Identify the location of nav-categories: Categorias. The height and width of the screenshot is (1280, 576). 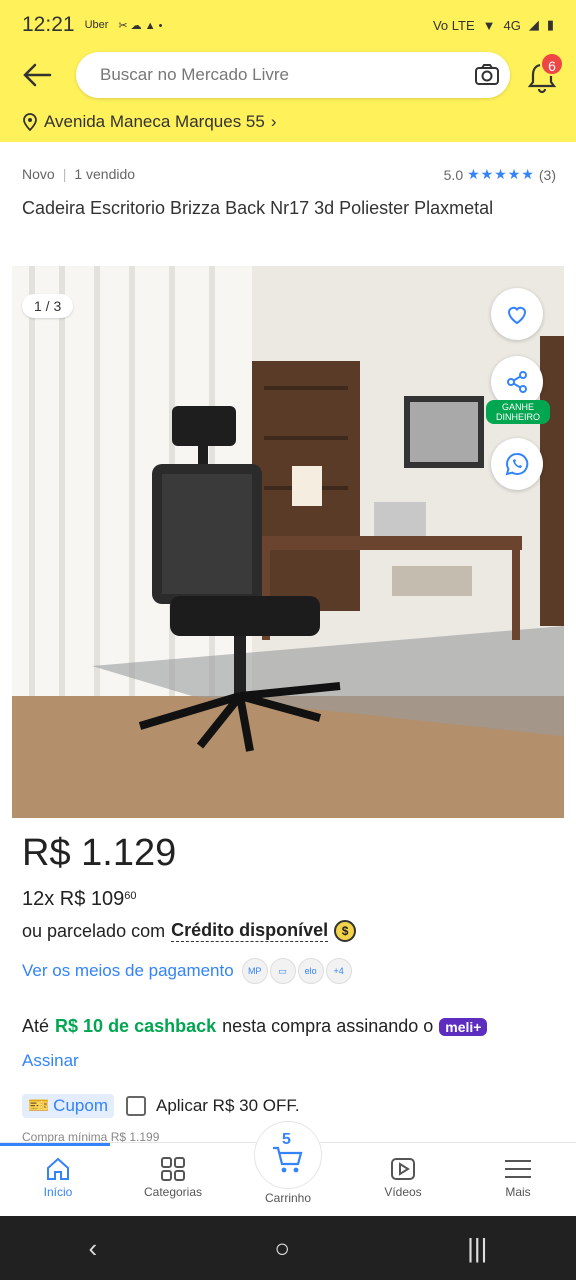
(173, 1176).